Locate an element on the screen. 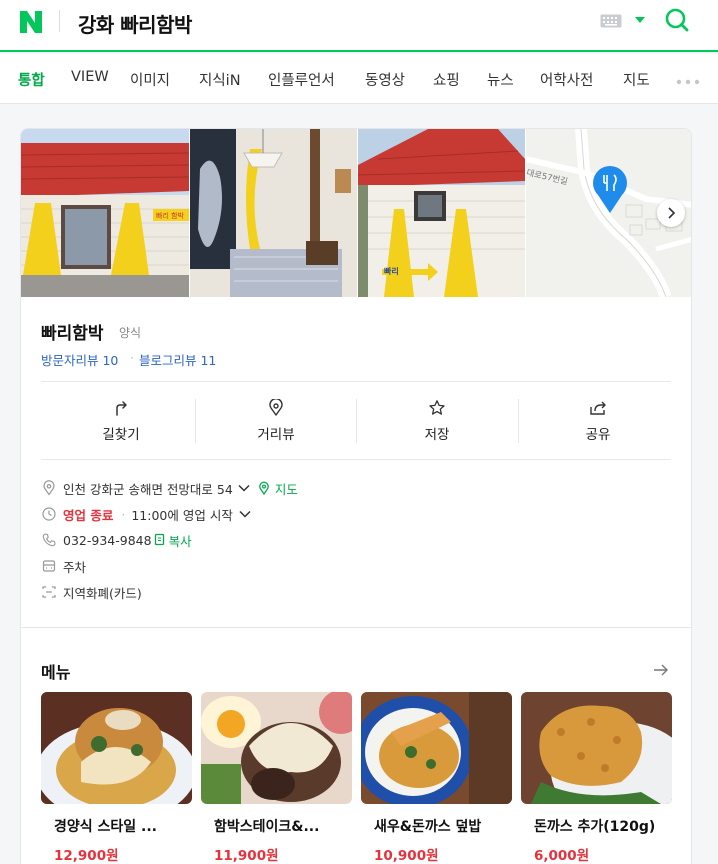 The width and height of the screenshot is (718, 864). menu-item: 경양식 스타일 ... 12,900원 is located at coordinates (116, 778).